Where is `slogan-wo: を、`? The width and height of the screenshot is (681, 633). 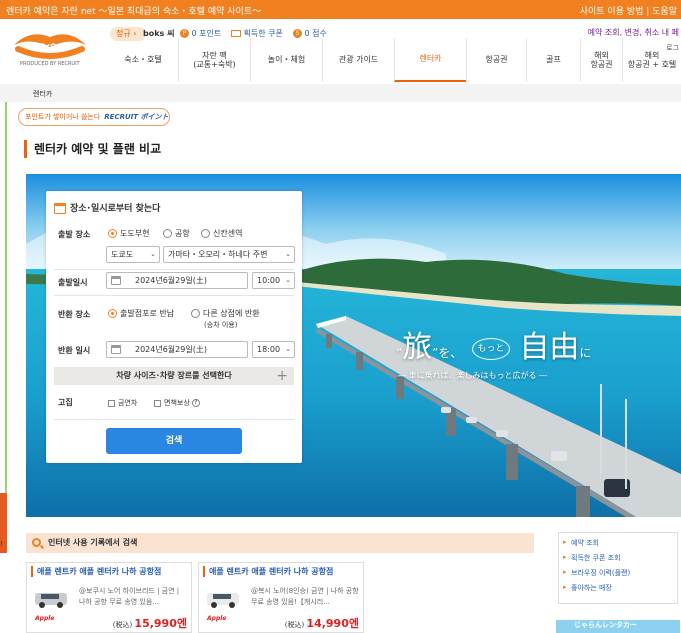 slogan-wo: を、 is located at coordinates (450, 353).